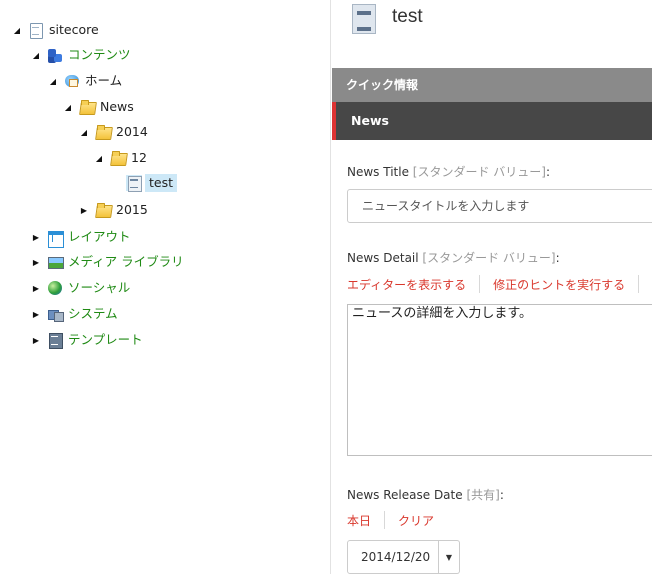  What do you see at coordinates (99, 236) in the screenshot?
I see `tree-node-label: レイアウト` at bounding box center [99, 236].